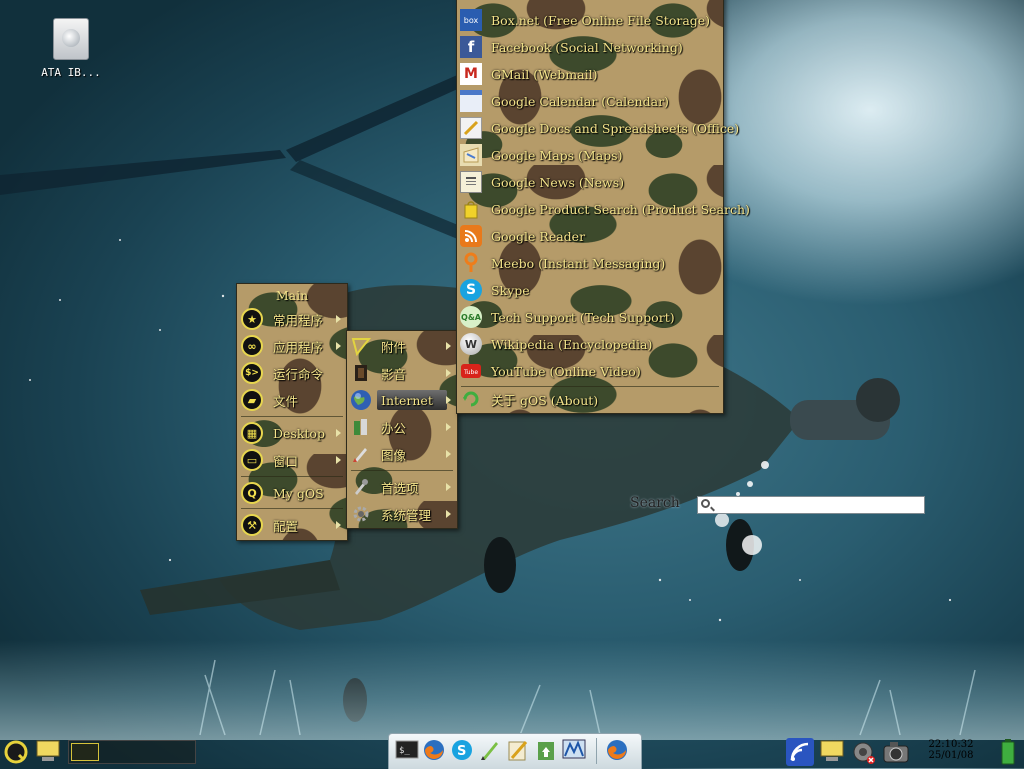  Describe the element at coordinates (471, 182) in the screenshot. I see `news-icon` at that location.